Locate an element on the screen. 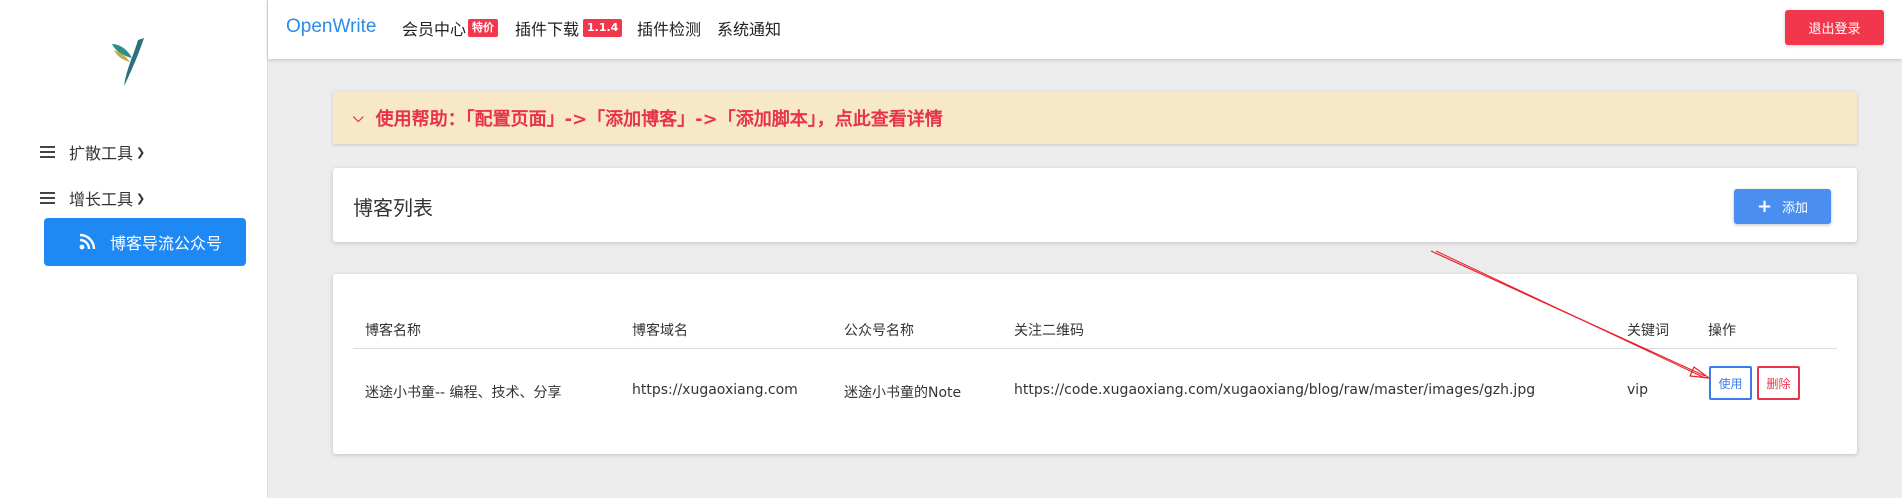 Image resolution: width=1902 pixels, height=498 pixels. sidebar-menu-growth: 增长工具 ❯ is located at coordinates (92, 198).